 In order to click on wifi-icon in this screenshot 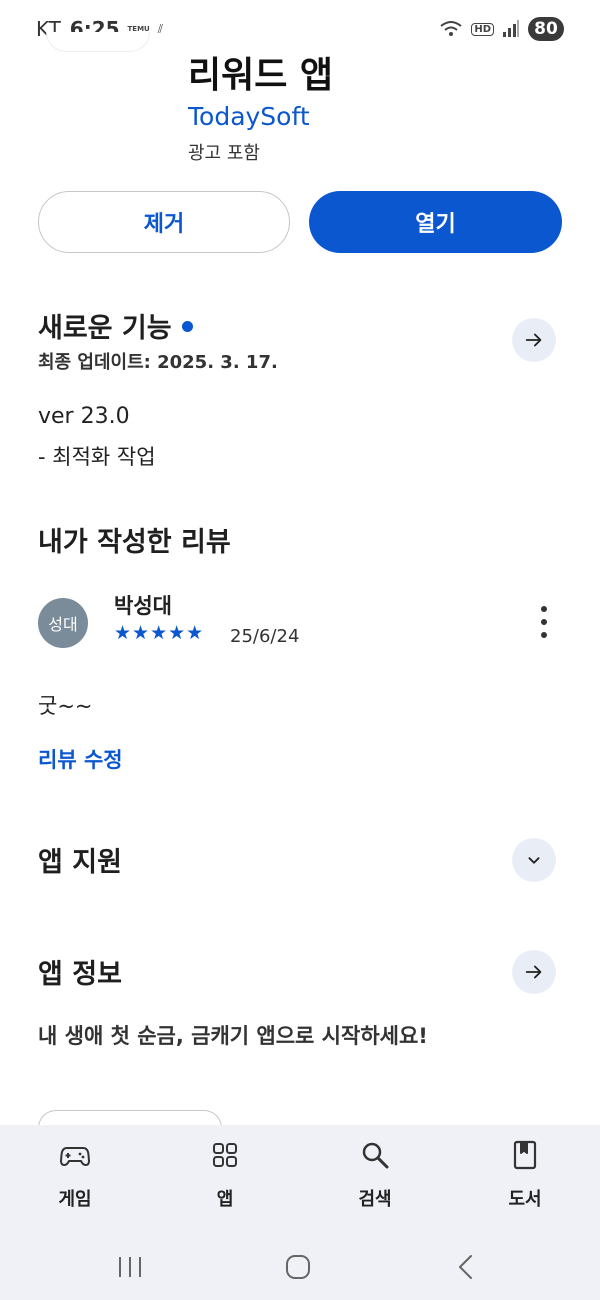, I will do `click(451, 28)`.